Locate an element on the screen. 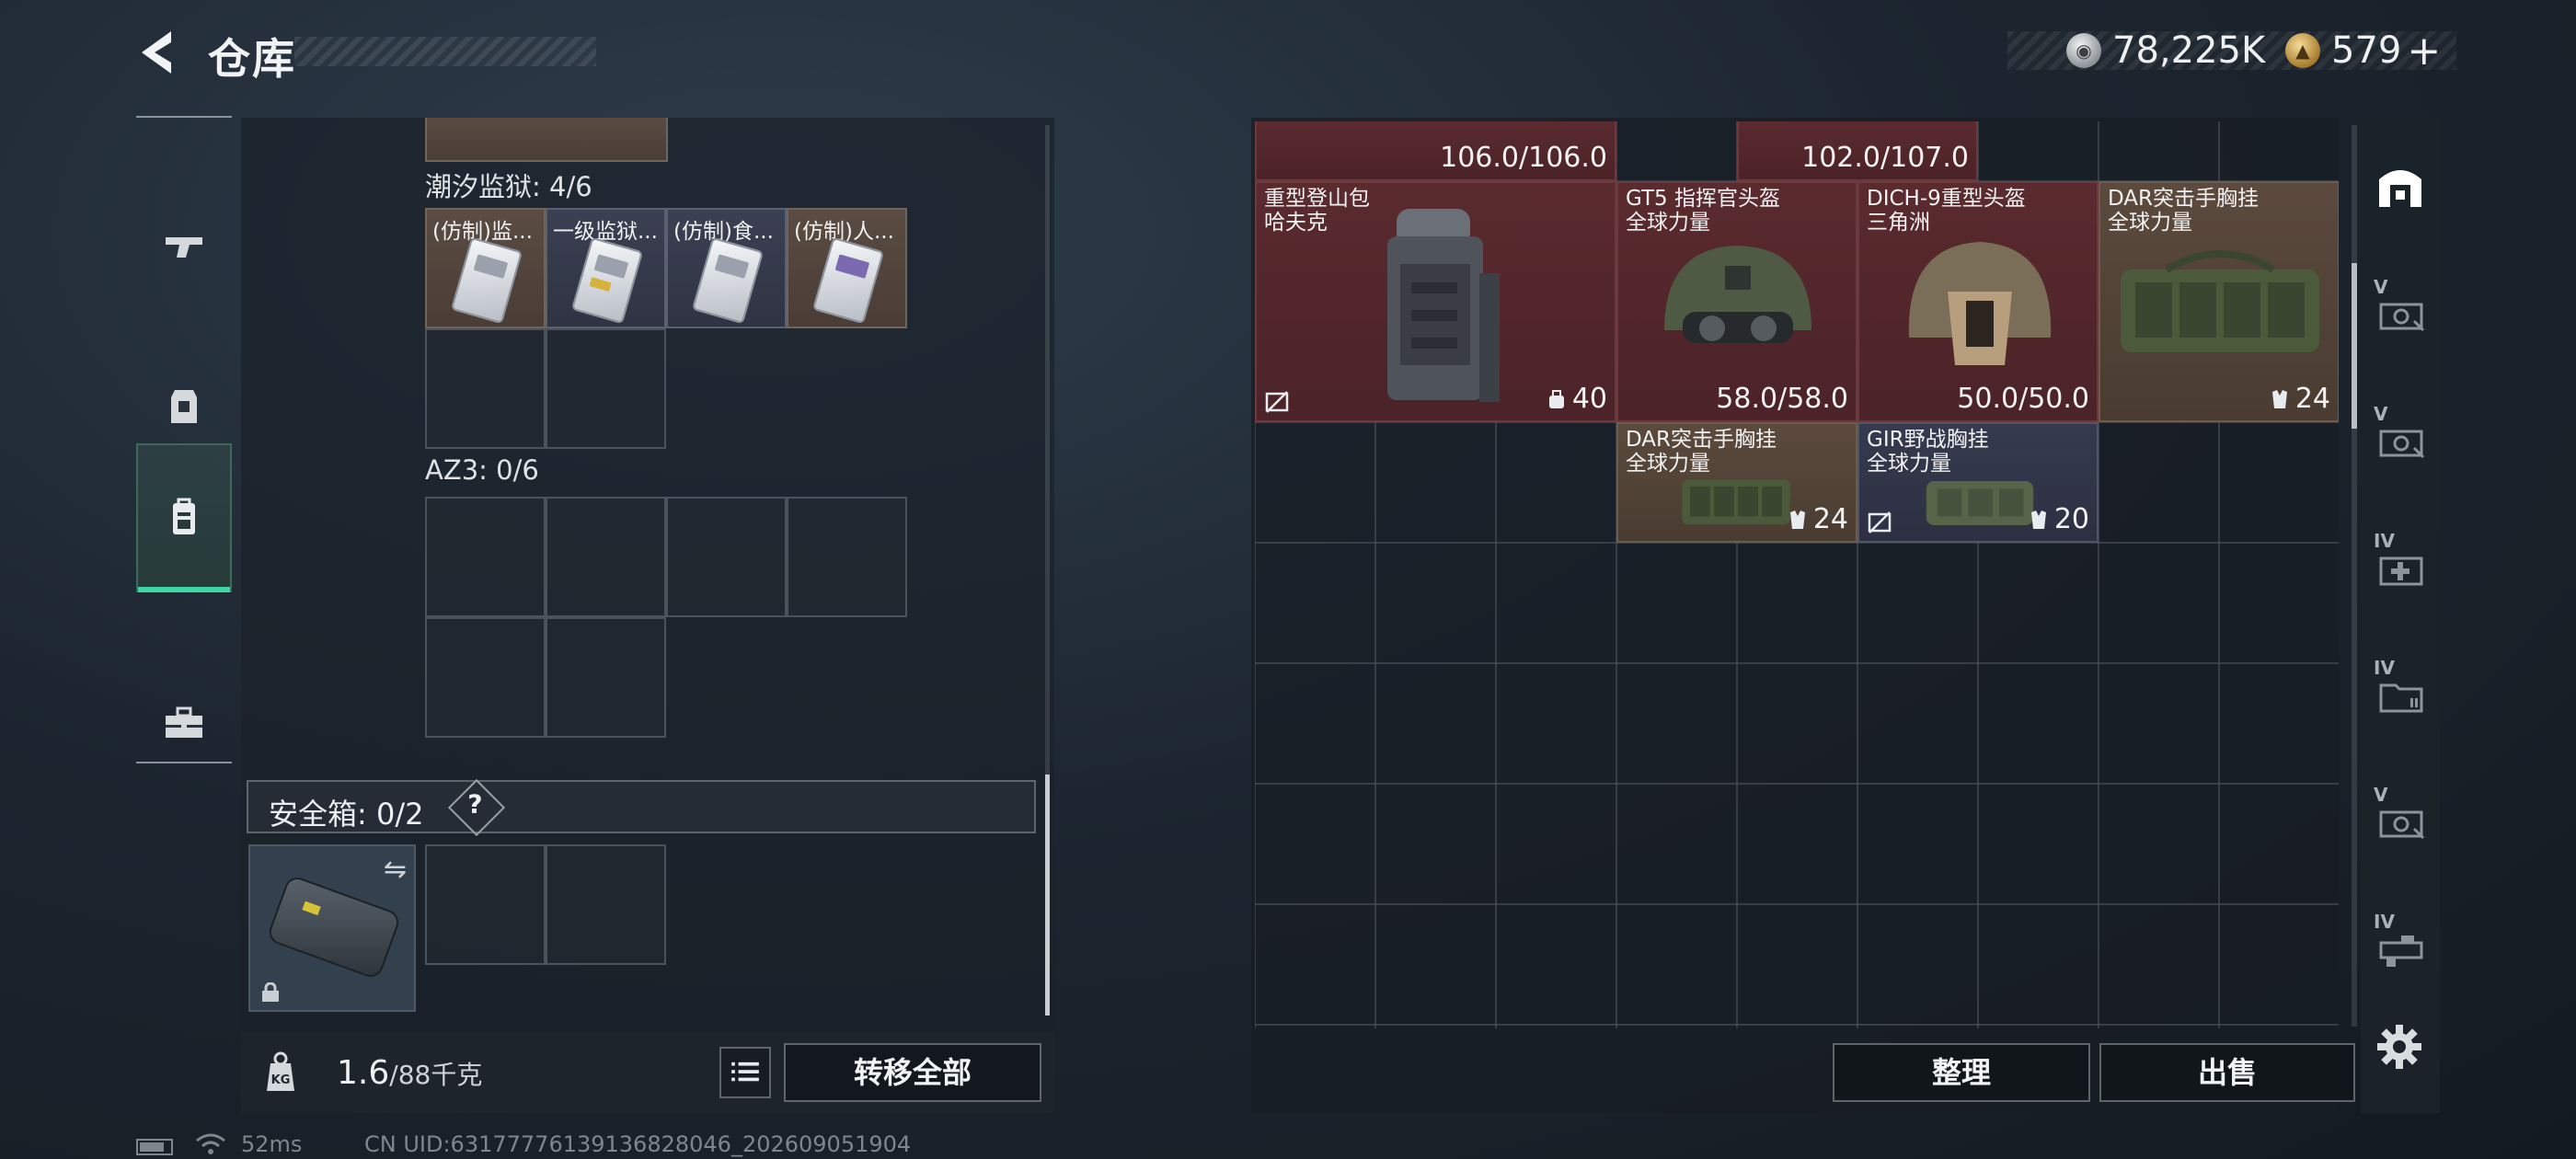 This screenshot has width=2576, height=1159. safe-box-capacity: 安全箱: 0/2 is located at coordinates (346, 814).